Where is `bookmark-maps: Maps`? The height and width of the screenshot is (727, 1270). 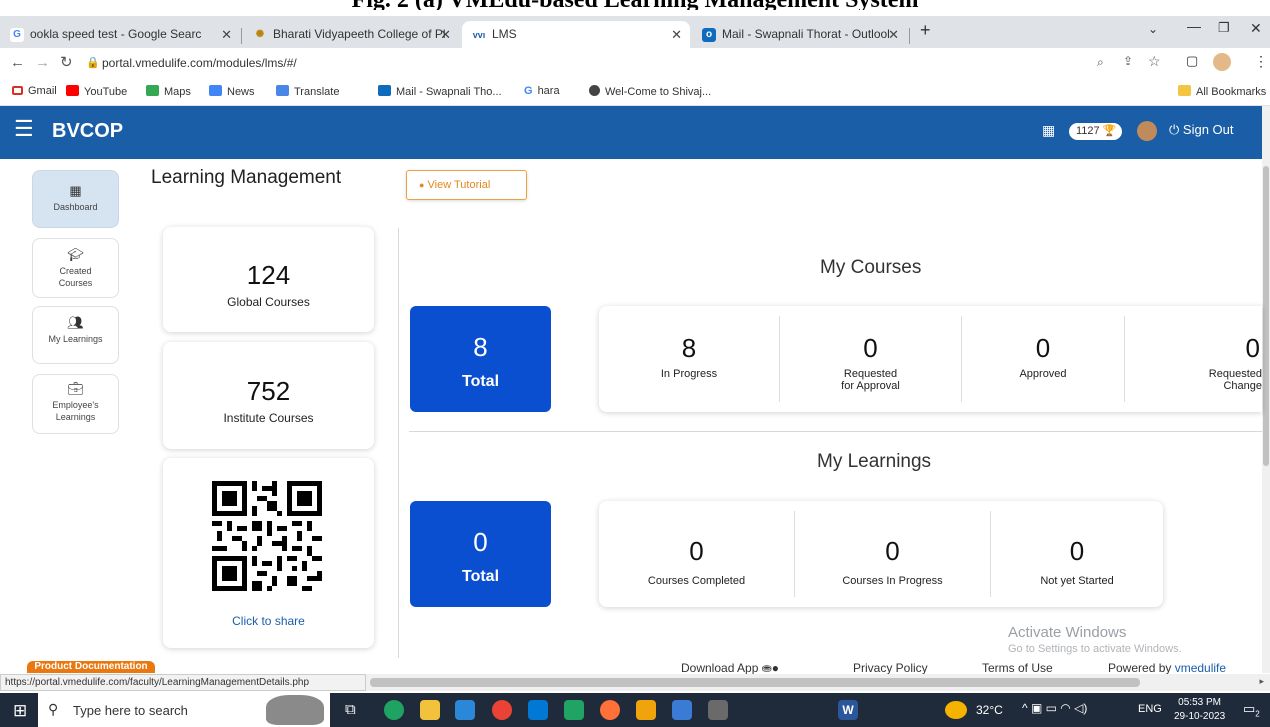 bookmark-maps: Maps is located at coordinates (168, 91).